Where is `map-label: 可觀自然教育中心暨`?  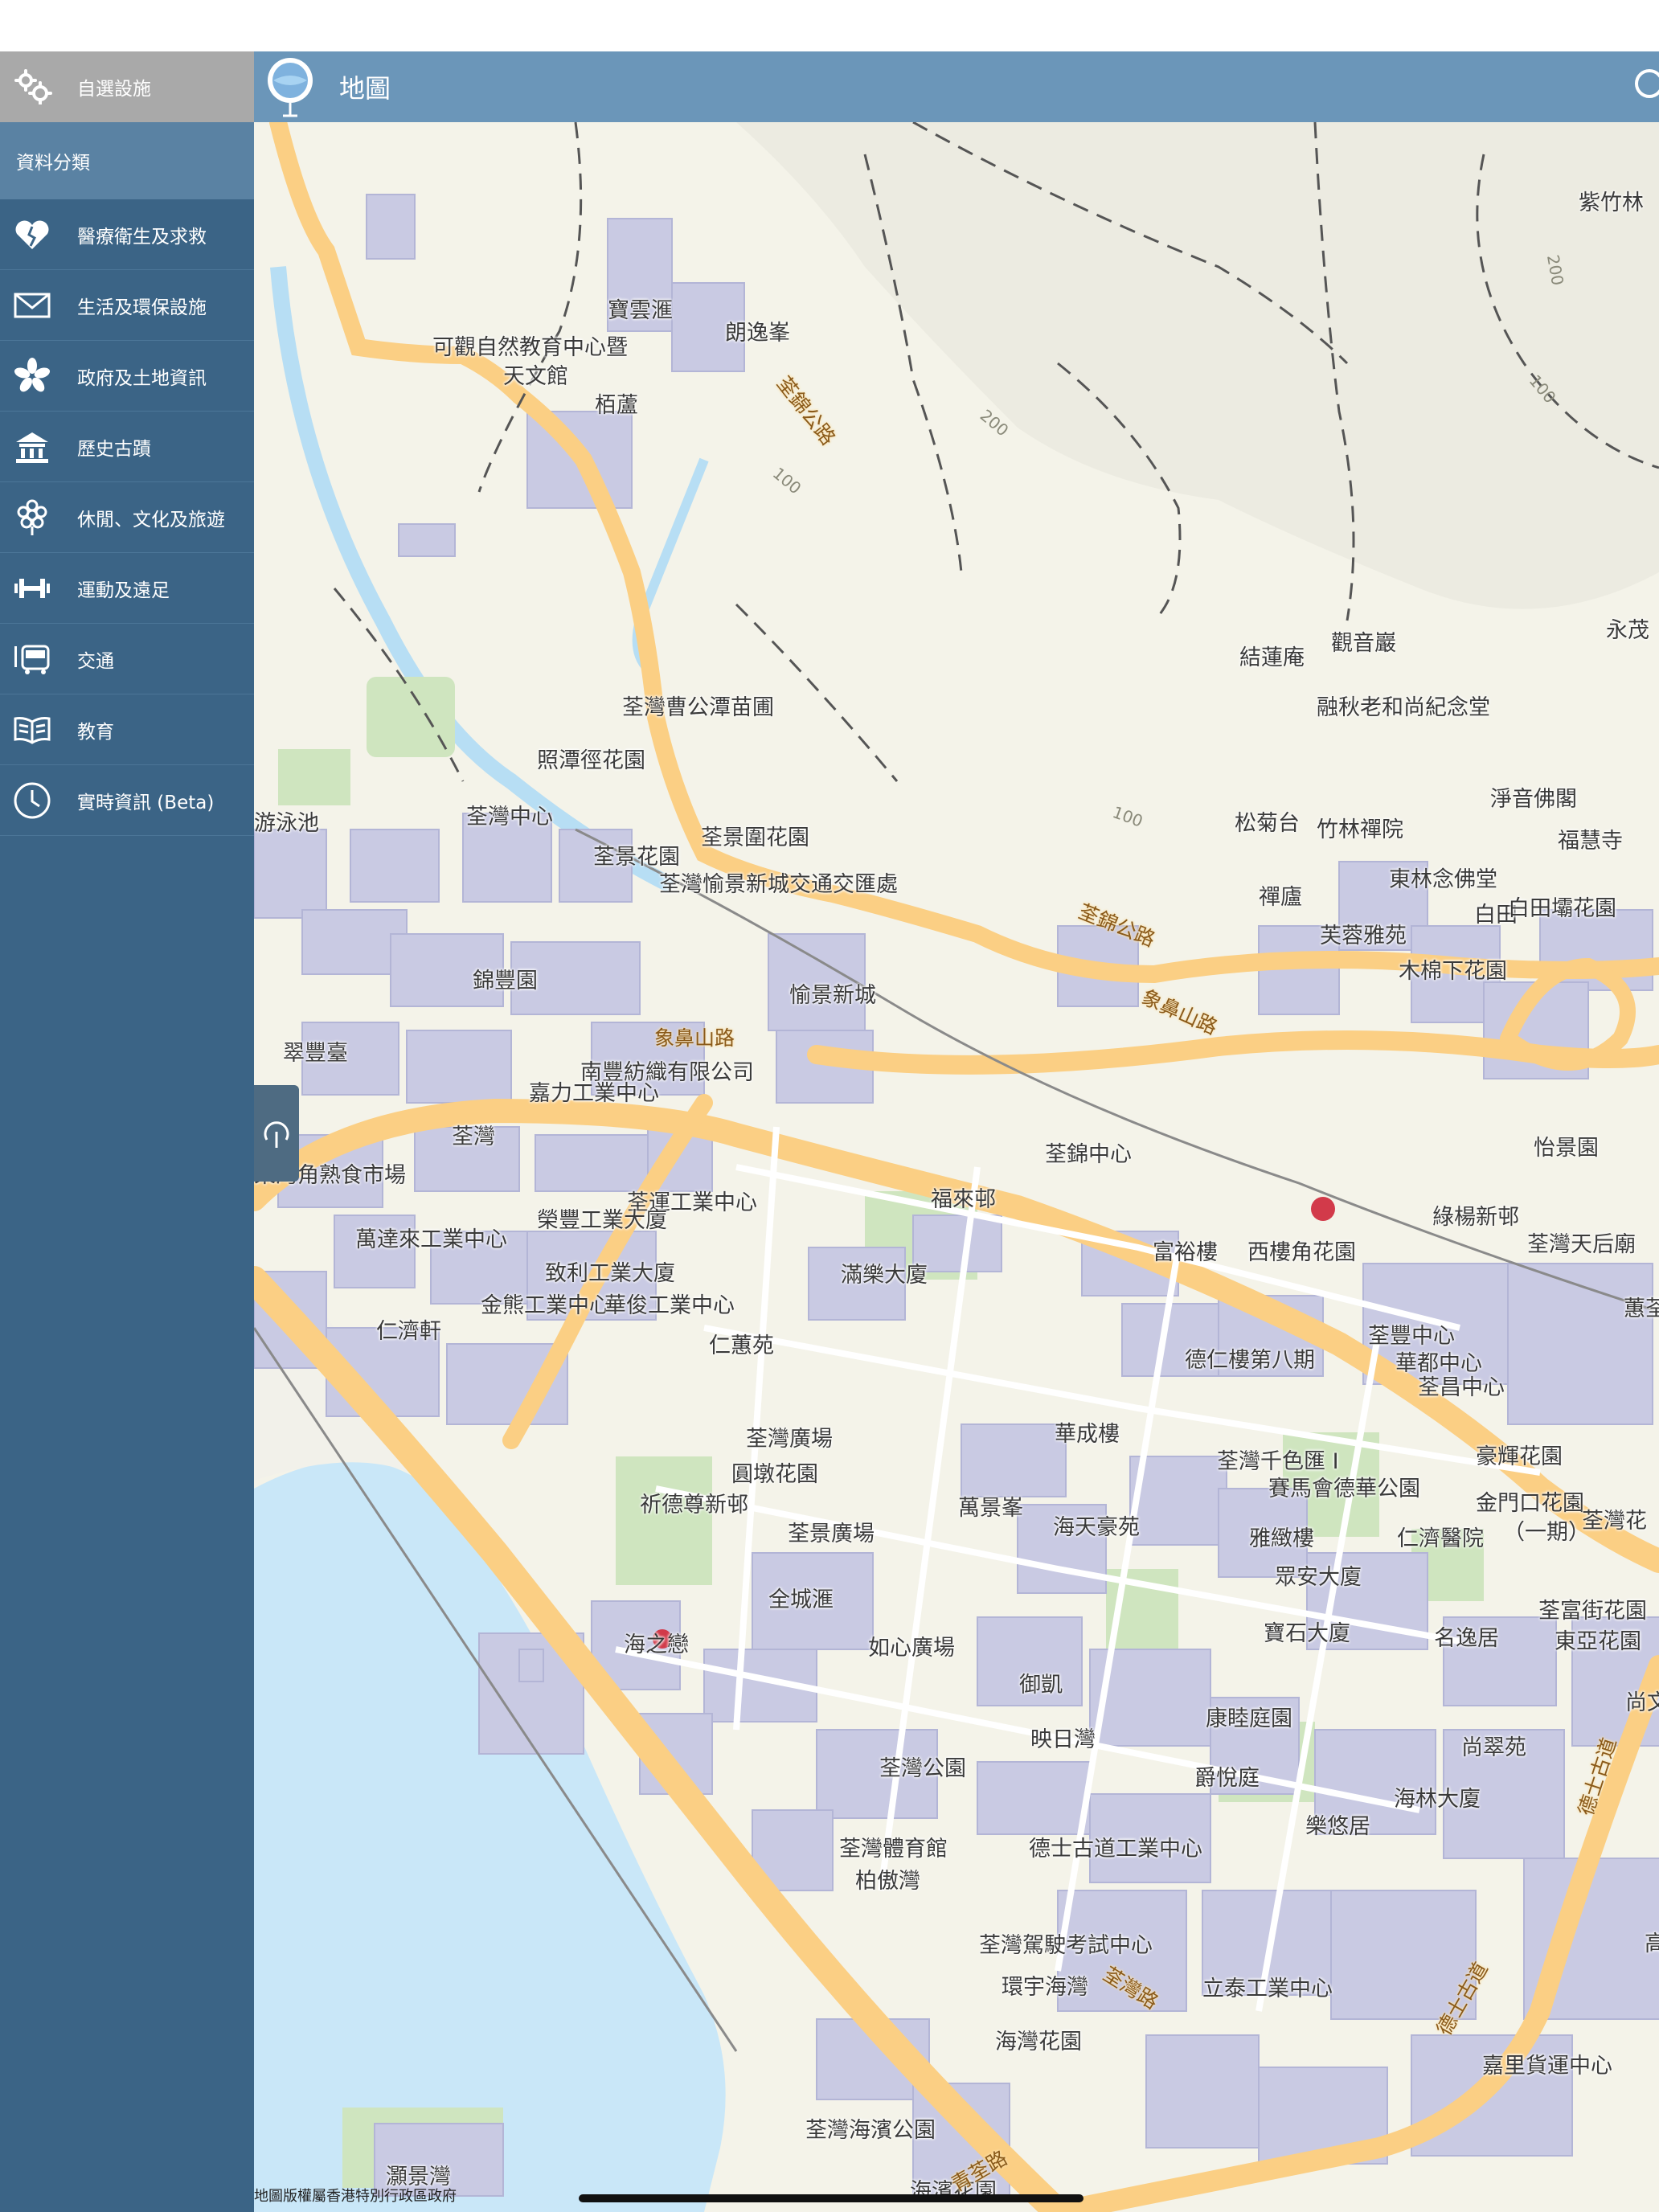 map-label: 可觀自然教育中心暨 is located at coordinates (530, 347).